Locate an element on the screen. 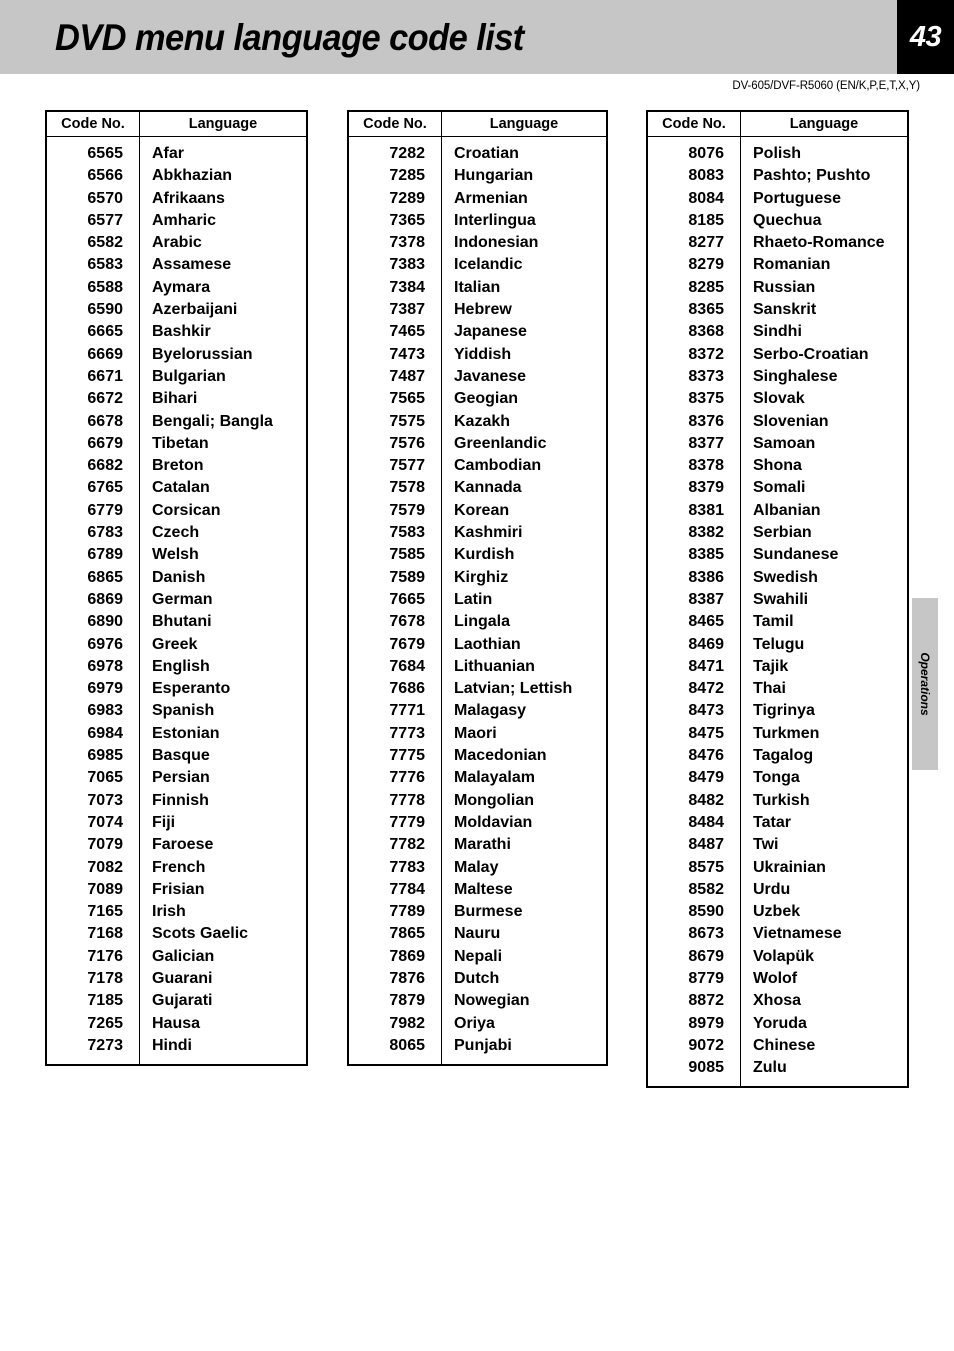 The height and width of the screenshot is (1351, 954). column-header-language: Language is located at coordinates (222, 124).